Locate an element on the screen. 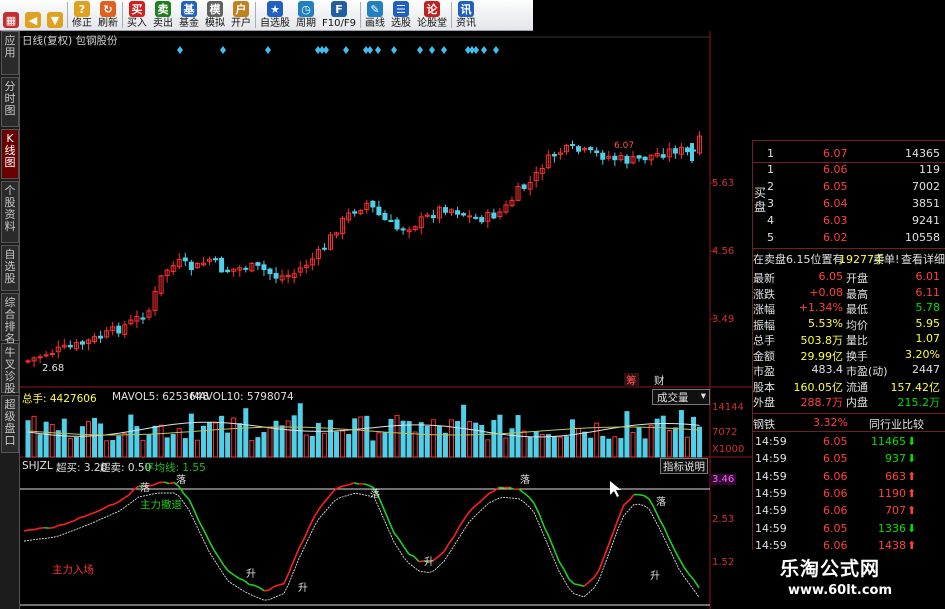  order-level: 5 is located at coordinates (770, 237).